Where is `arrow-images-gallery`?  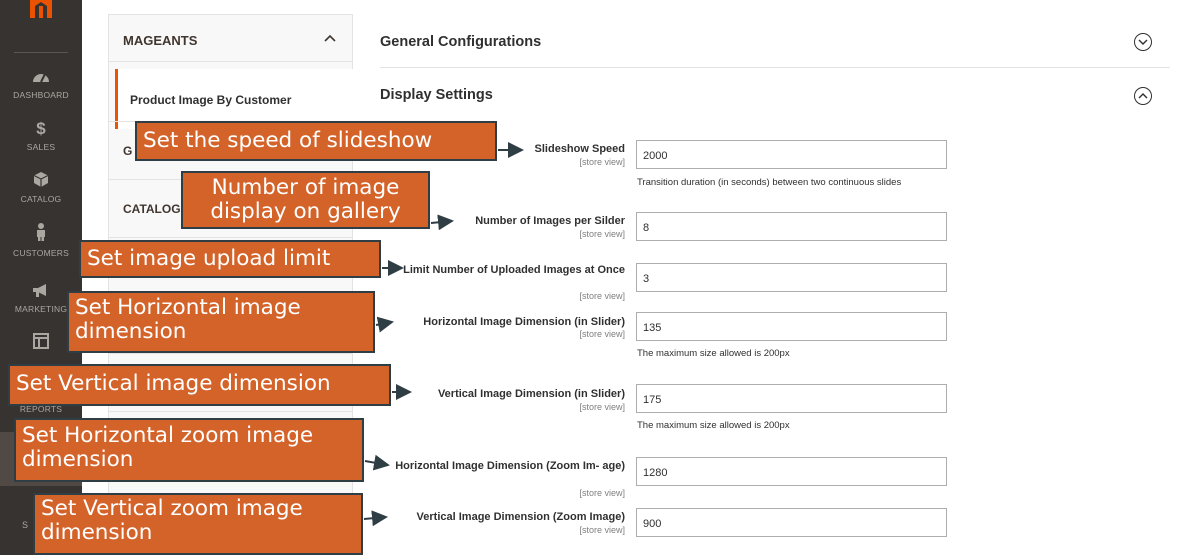
arrow-images-gallery is located at coordinates (442, 222).